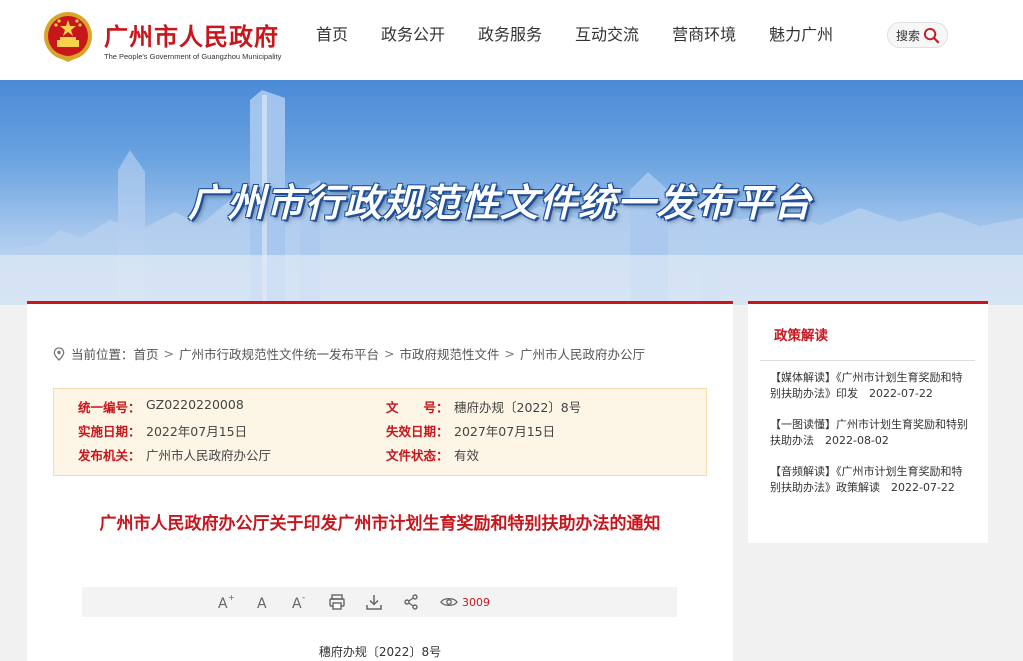 Image resolution: width=1023 pixels, height=661 pixels. Describe the element at coordinates (704, 35) in the screenshot. I see `nav-business-env: 营商环境` at that location.